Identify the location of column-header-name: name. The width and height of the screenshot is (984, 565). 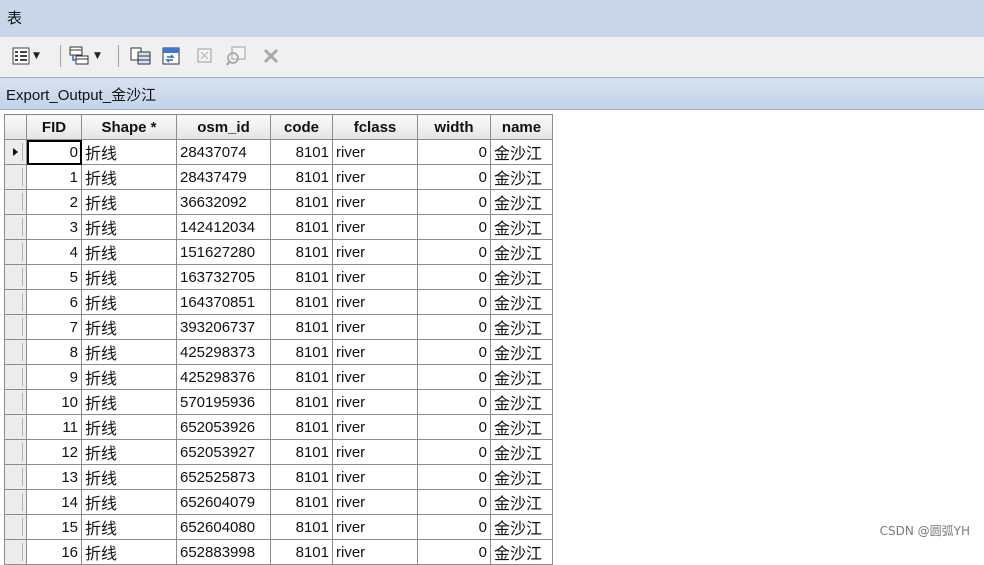
(521, 127).